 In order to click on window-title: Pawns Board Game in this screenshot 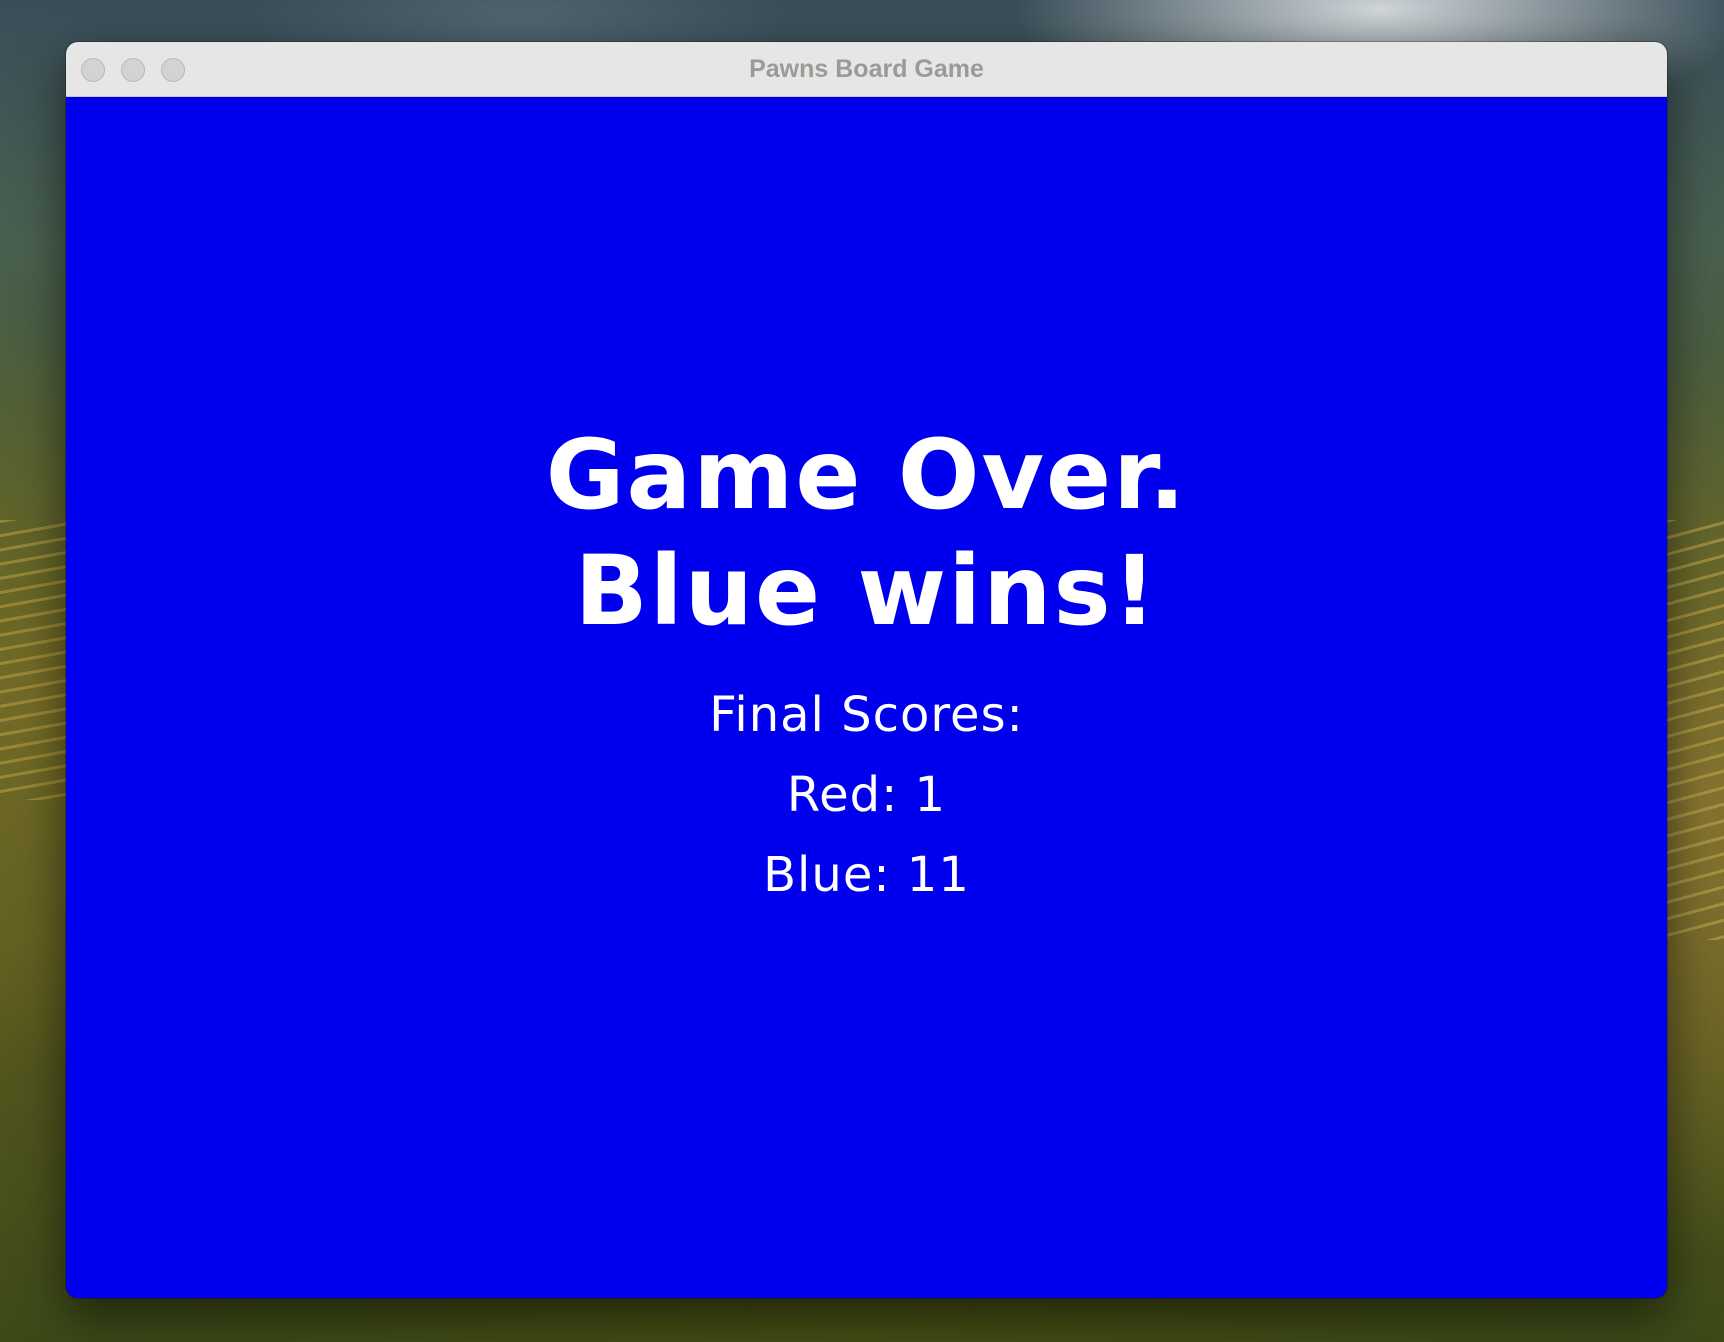, I will do `click(866, 69)`.